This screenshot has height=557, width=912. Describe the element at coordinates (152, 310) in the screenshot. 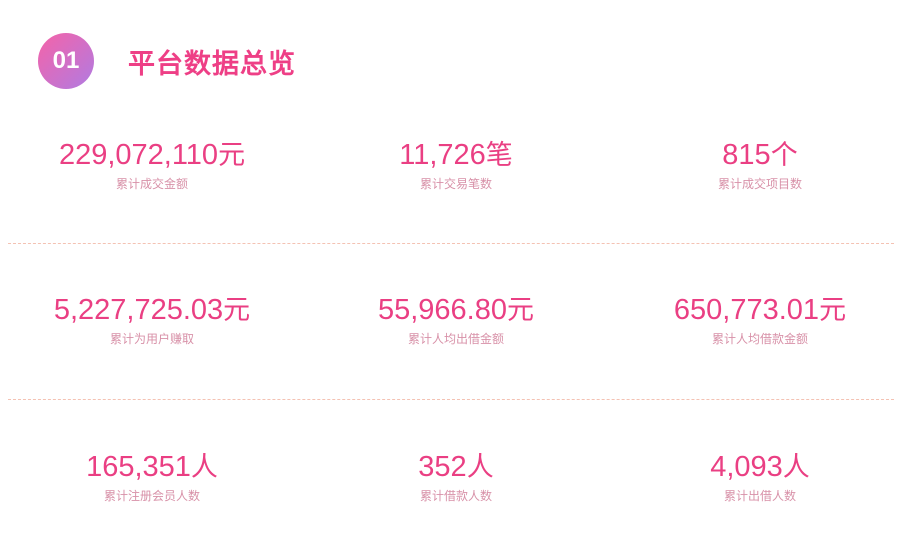

I see `stat-value: 5,227,725.03元` at that location.